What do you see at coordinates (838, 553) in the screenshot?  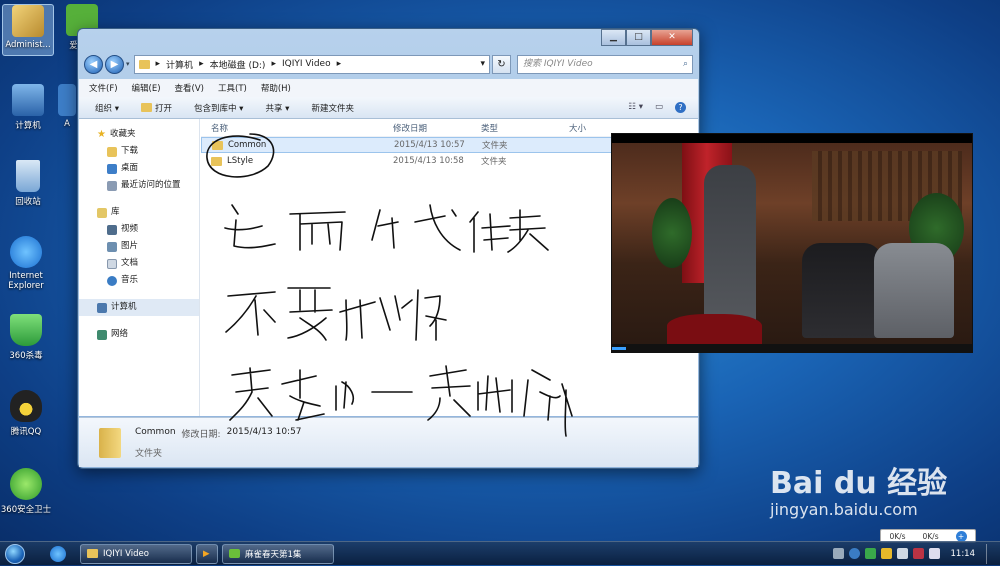 I see `network-tray-icon` at bounding box center [838, 553].